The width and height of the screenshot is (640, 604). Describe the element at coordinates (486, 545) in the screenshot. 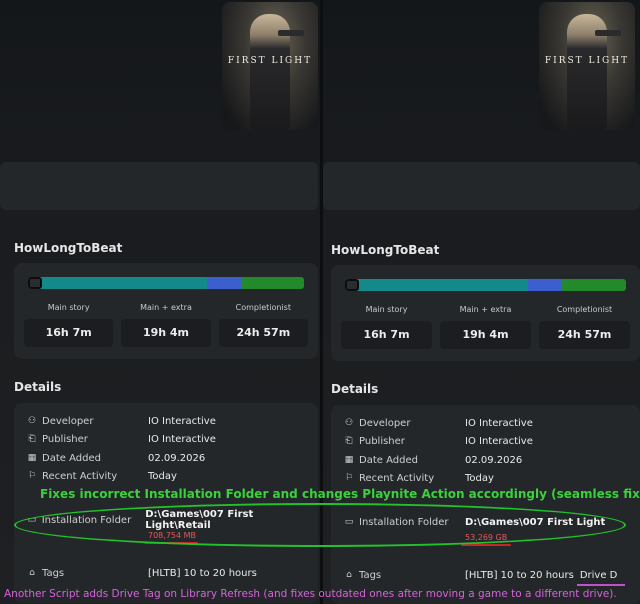

I see `size-underline` at that location.